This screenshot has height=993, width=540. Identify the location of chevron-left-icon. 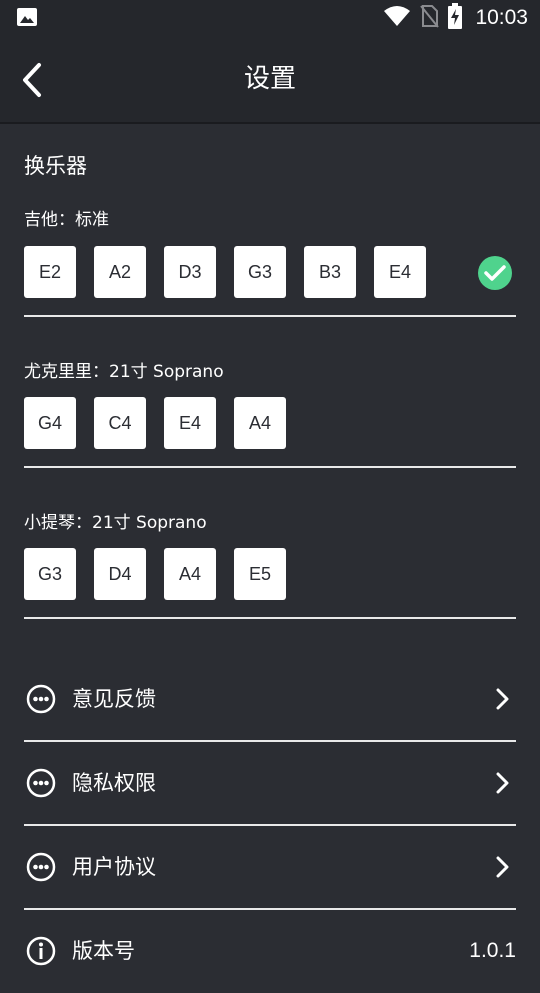
(32, 80).